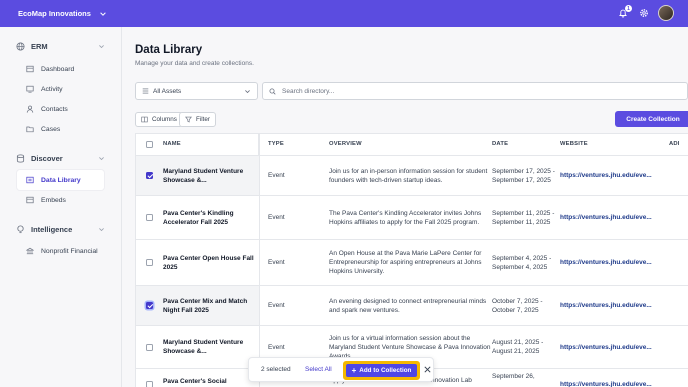 Image resolution: width=688 pixels, height=387 pixels. Describe the element at coordinates (20, 46) in the screenshot. I see `globe-icon` at that location.